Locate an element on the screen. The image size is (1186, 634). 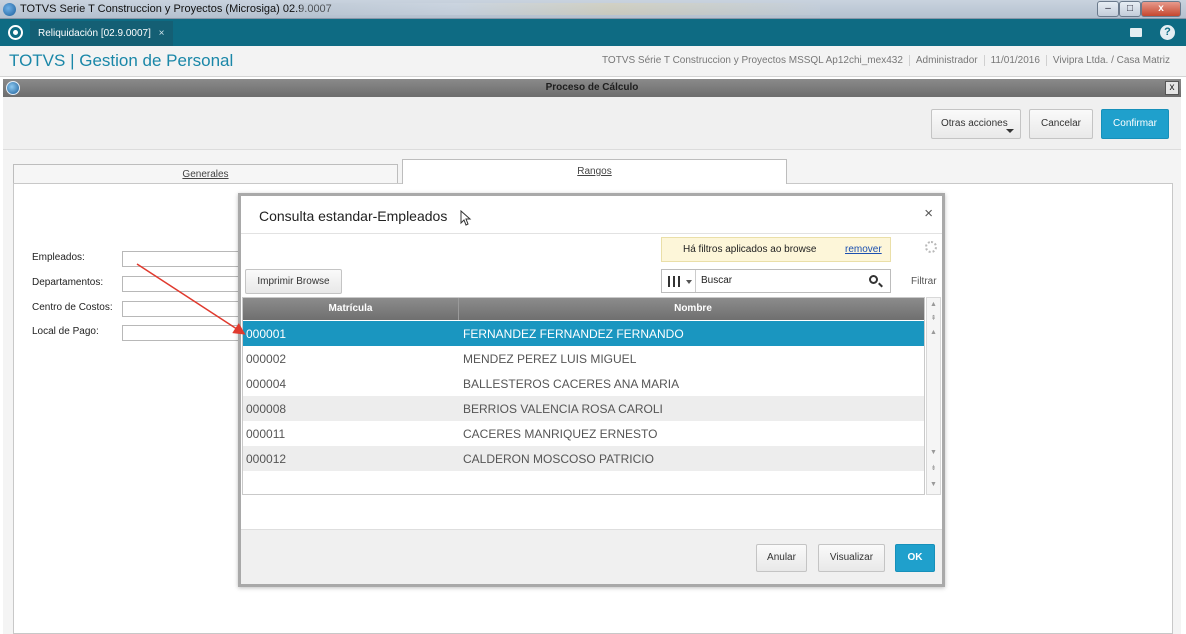
scroll-page-up-icon: ⇞ is located at coordinates (933, 319).